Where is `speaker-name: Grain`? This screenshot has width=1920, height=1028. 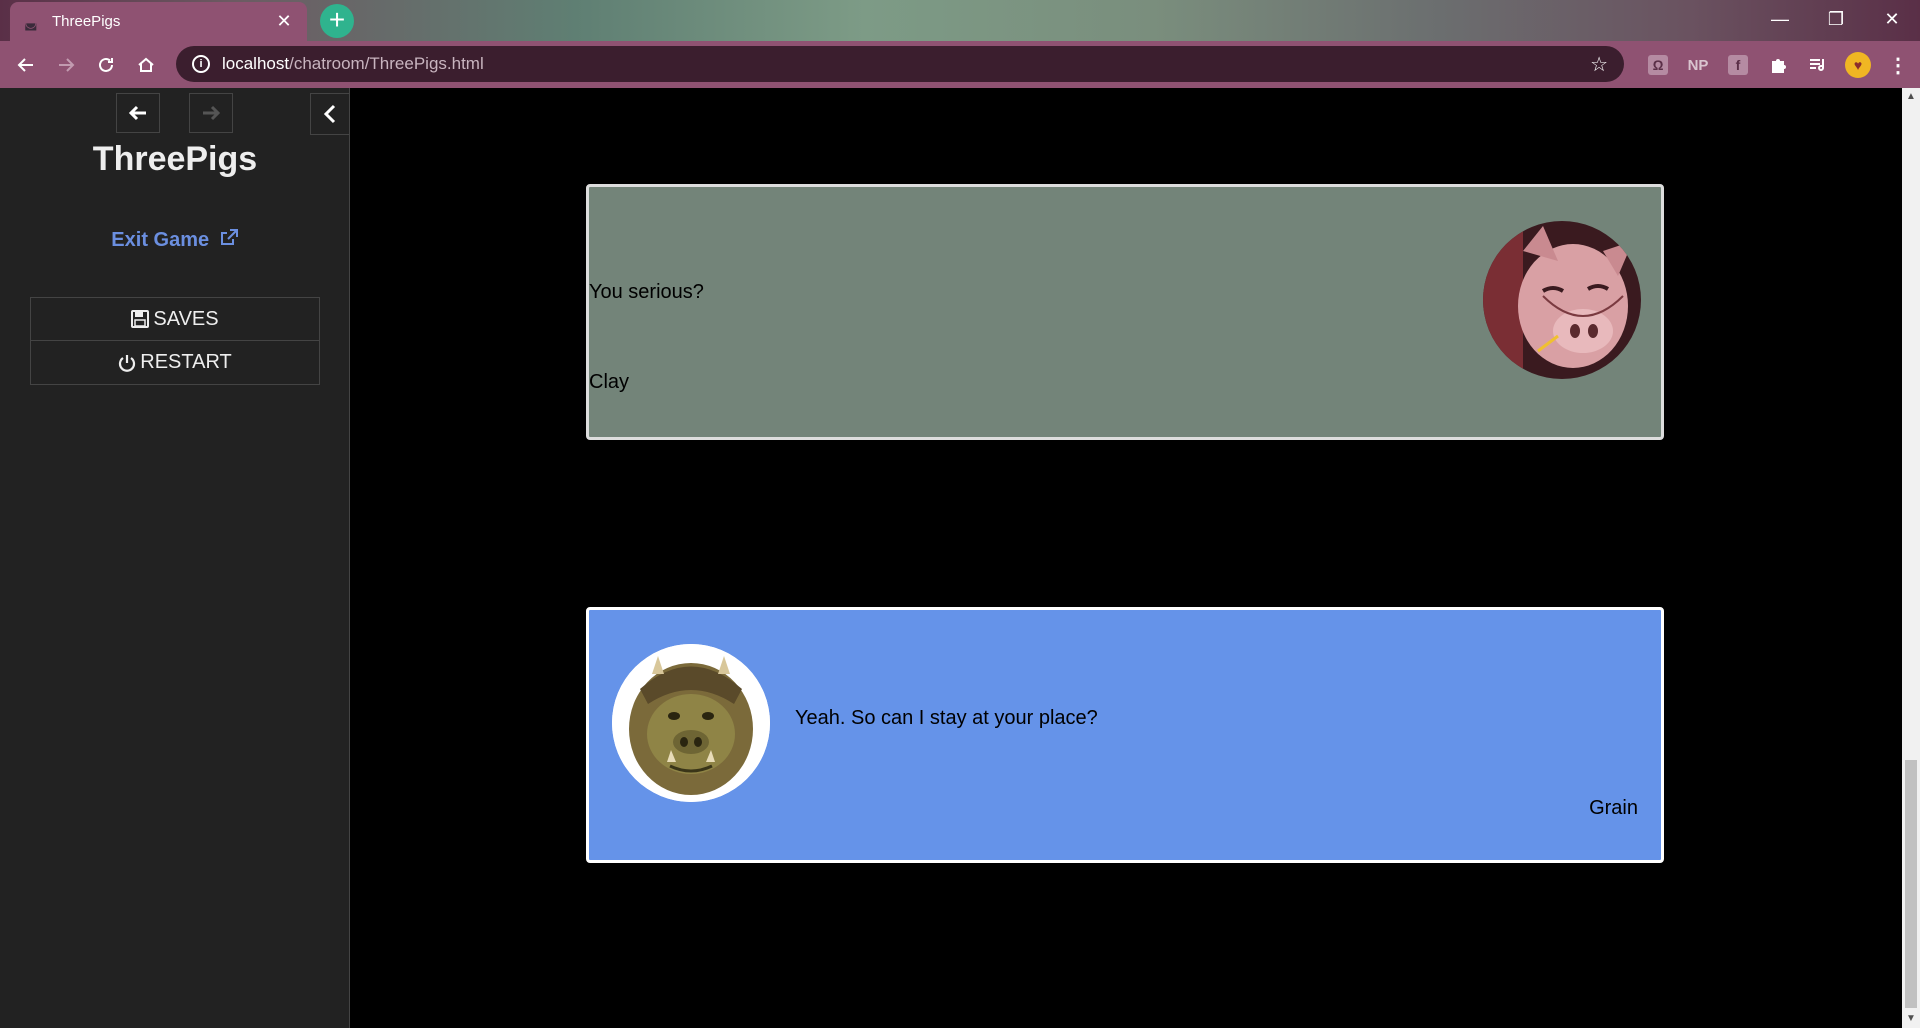
speaker-name: Grain is located at coordinates (1613, 808).